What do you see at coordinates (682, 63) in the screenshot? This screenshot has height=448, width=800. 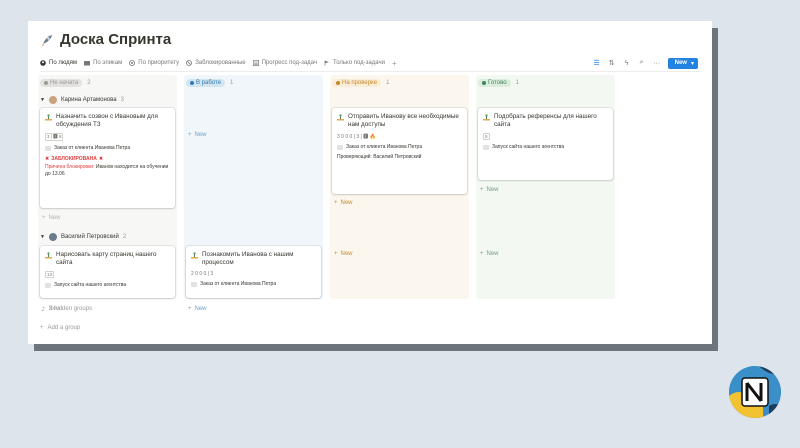 I see `new-button: New ▾` at bounding box center [682, 63].